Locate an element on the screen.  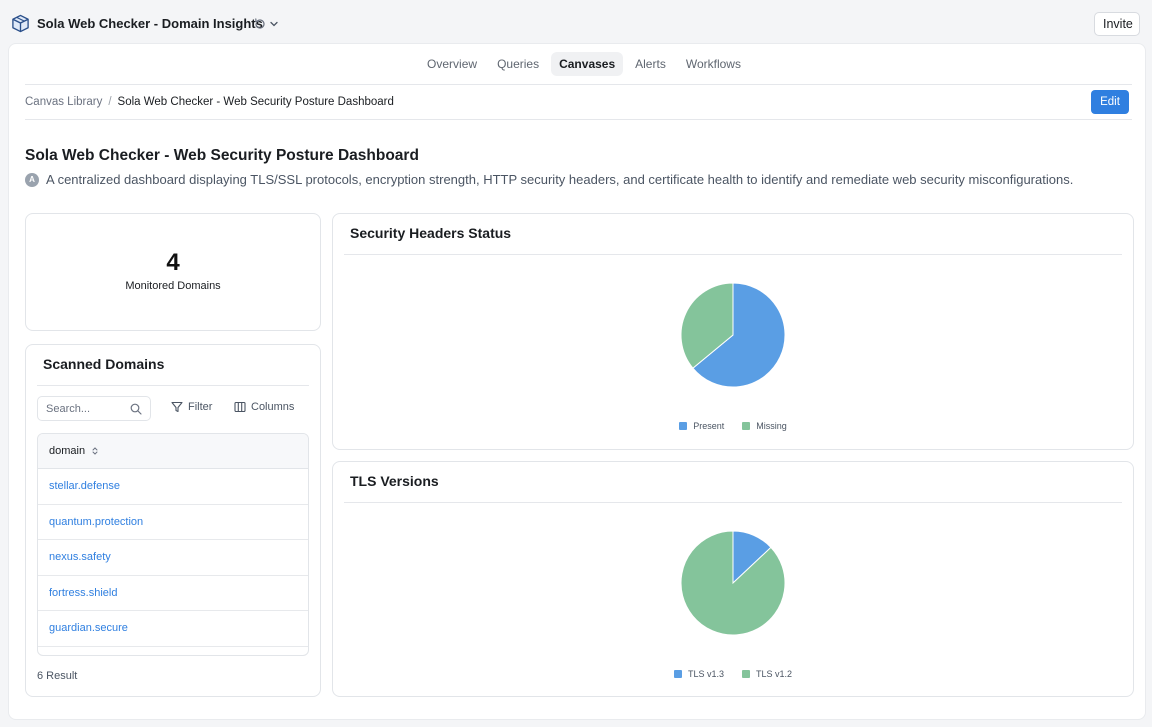
legend-item: Present is located at coordinates (701, 426).